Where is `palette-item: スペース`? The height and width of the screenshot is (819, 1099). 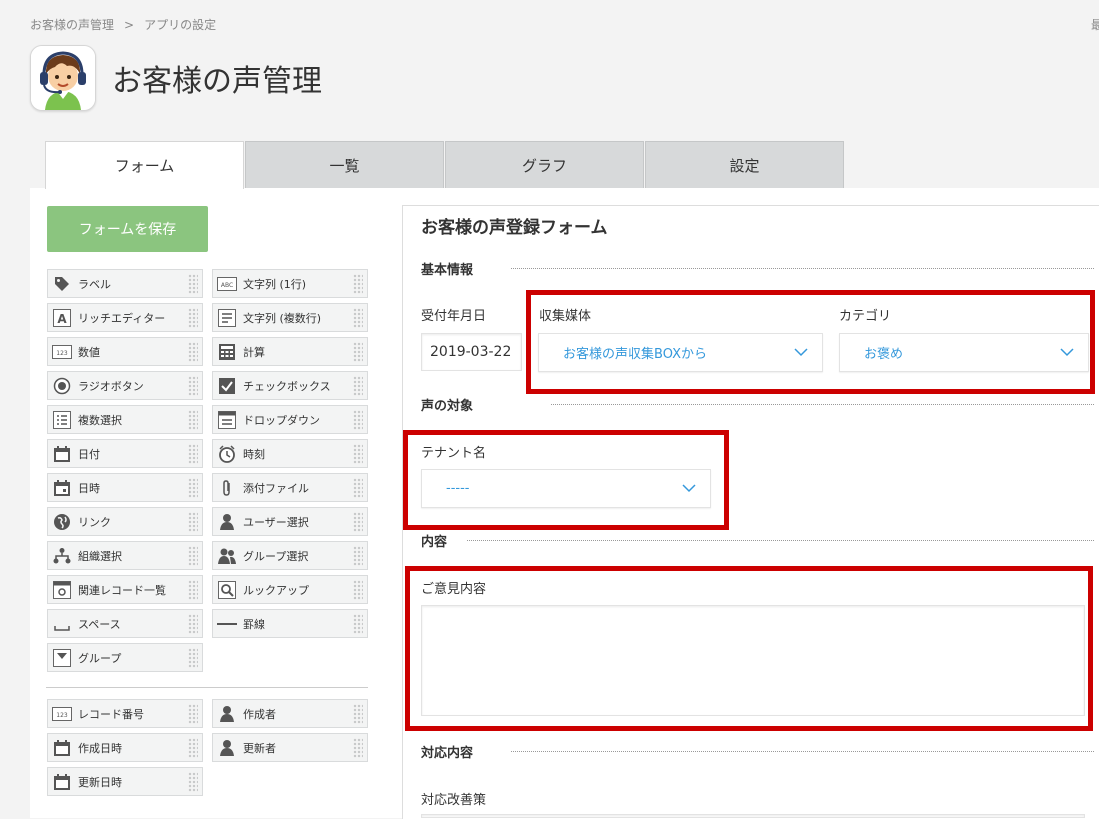
palette-item: スペース is located at coordinates (125, 623).